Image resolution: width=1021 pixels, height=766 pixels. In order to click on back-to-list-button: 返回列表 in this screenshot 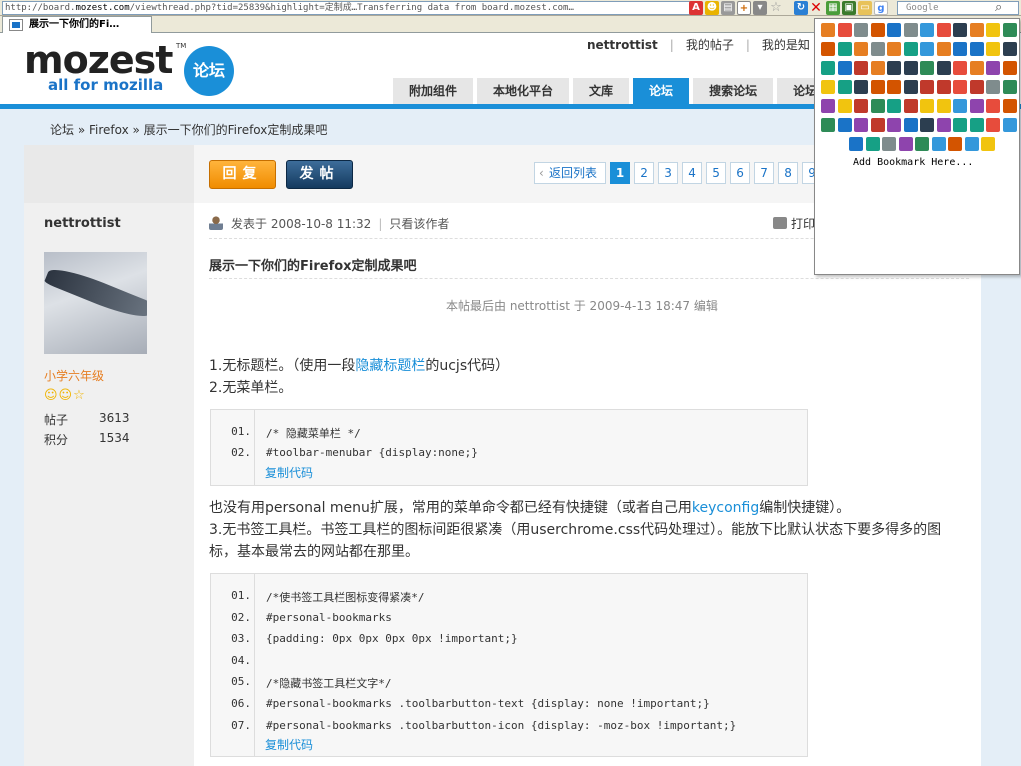, I will do `click(570, 173)`.